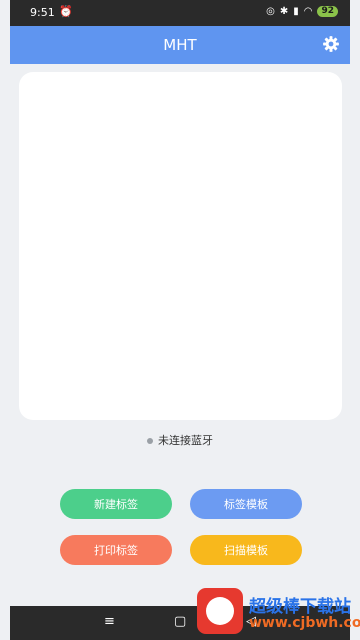 Image resolution: width=360 pixels, height=640 pixels. What do you see at coordinates (331, 44) in the screenshot?
I see `settings-gear-icon` at bounding box center [331, 44].